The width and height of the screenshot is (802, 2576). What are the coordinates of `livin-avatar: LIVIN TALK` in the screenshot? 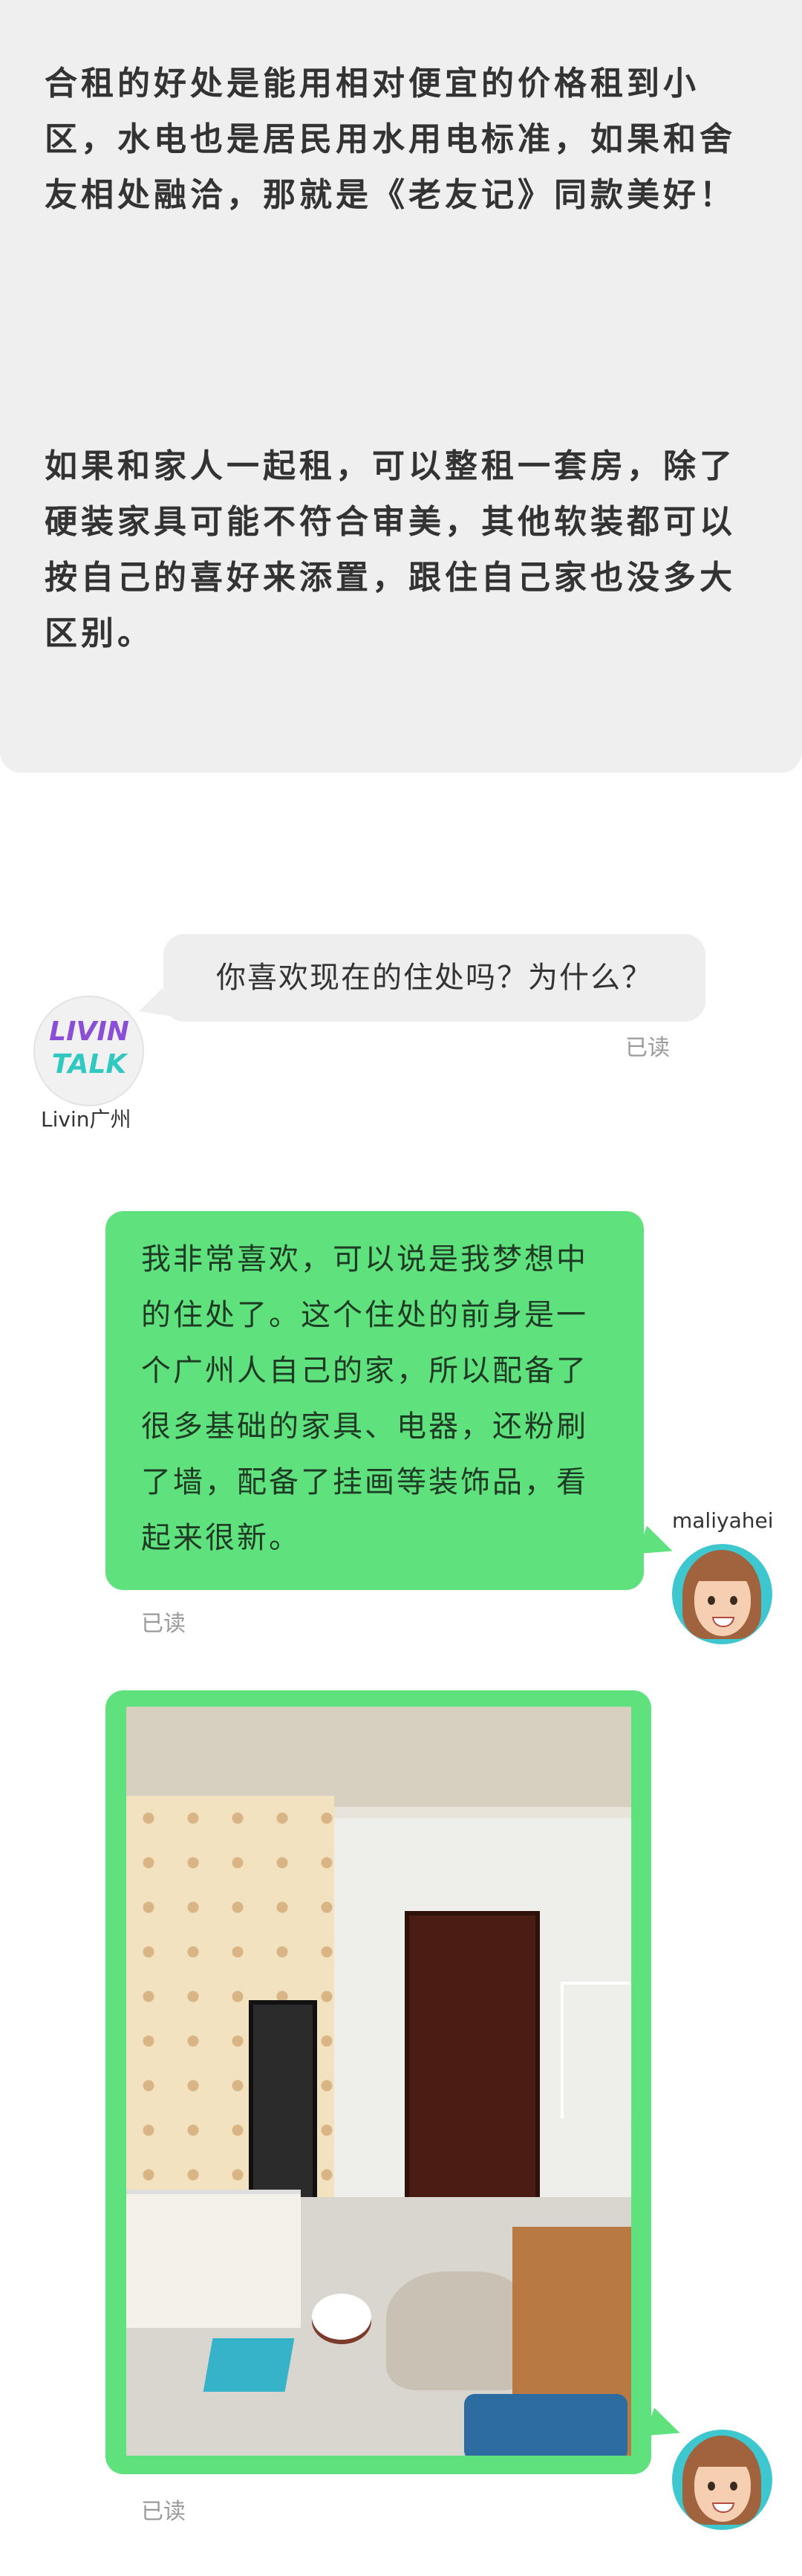 It's located at (88, 1051).